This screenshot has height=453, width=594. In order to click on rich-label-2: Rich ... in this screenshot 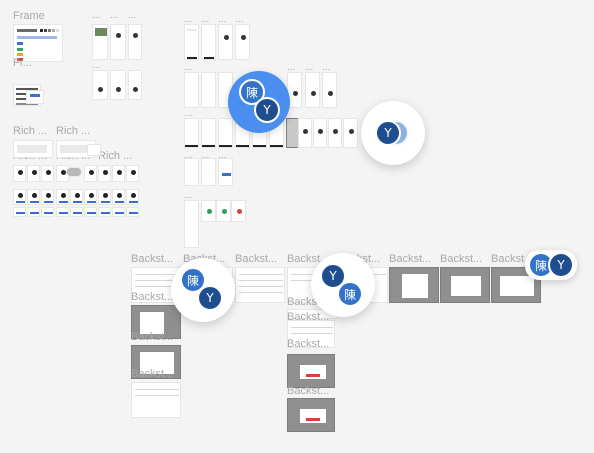, I will do `click(73, 131)`.